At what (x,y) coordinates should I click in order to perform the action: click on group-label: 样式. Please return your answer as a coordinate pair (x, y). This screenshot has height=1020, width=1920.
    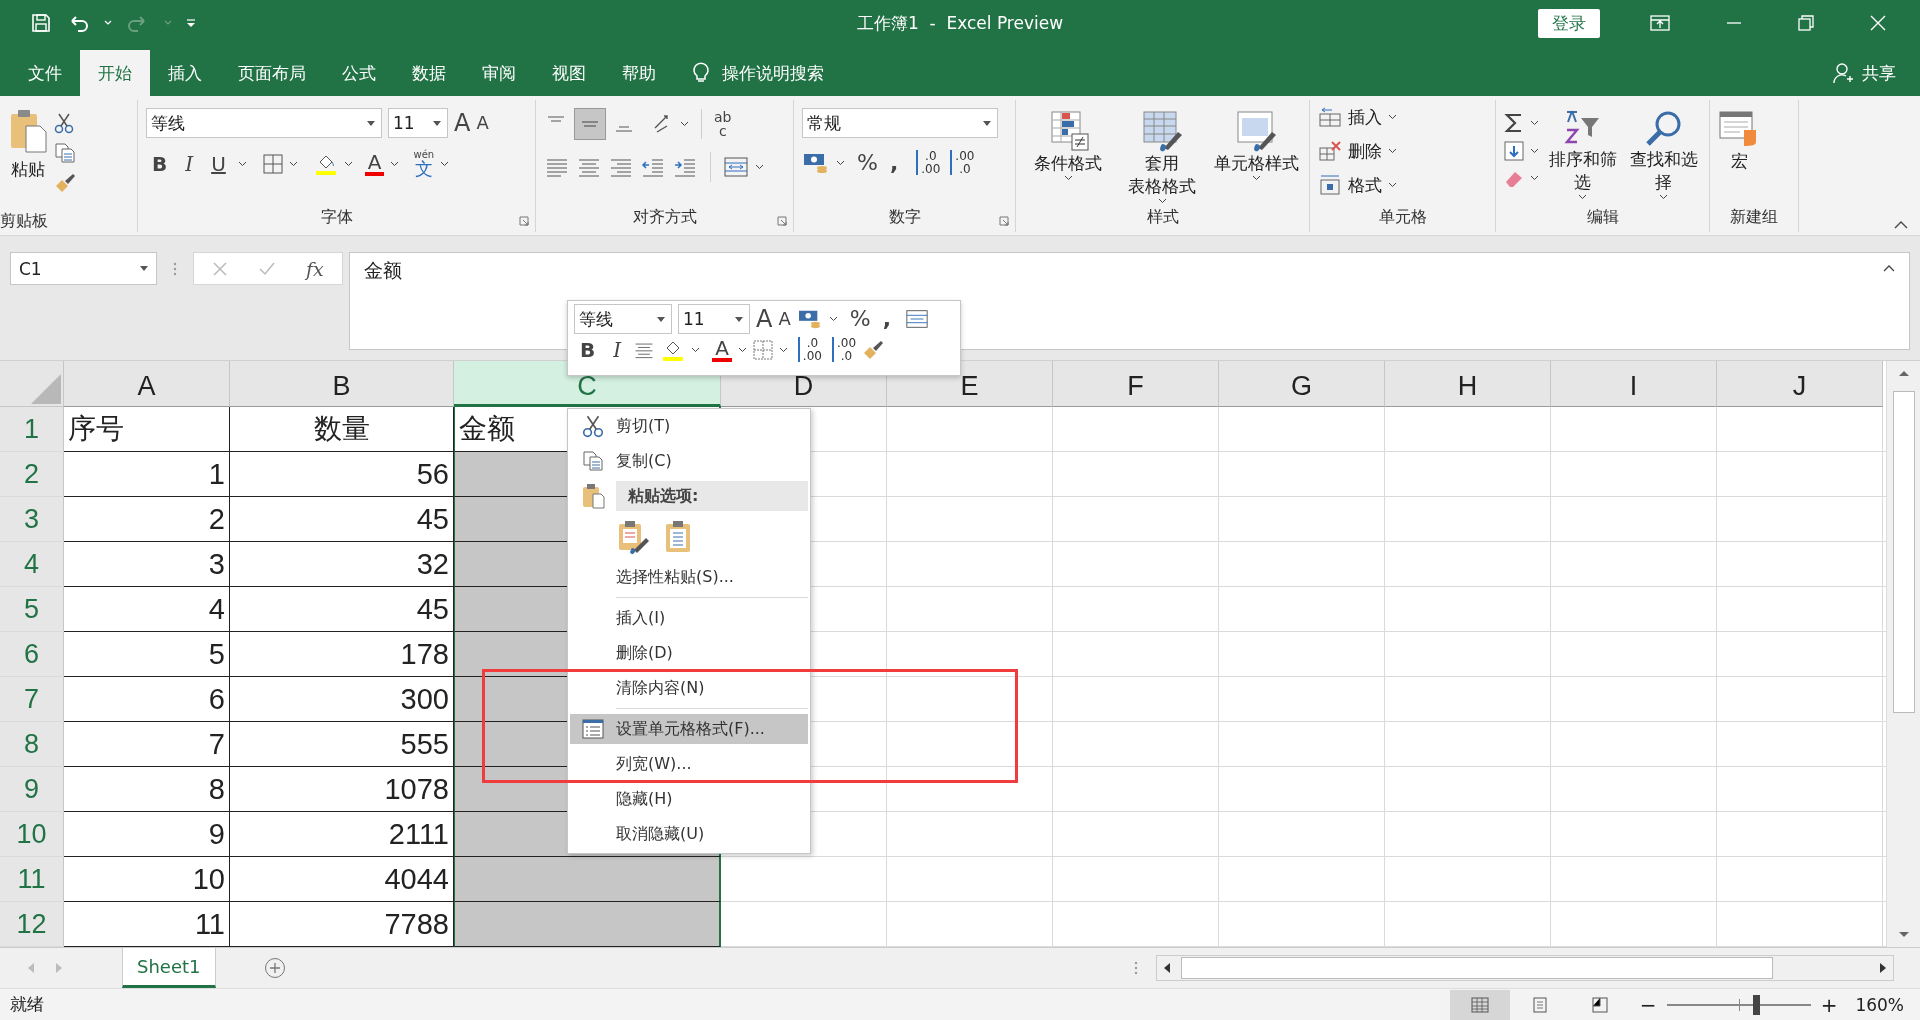
    Looking at the image, I should click on (1162, 217).